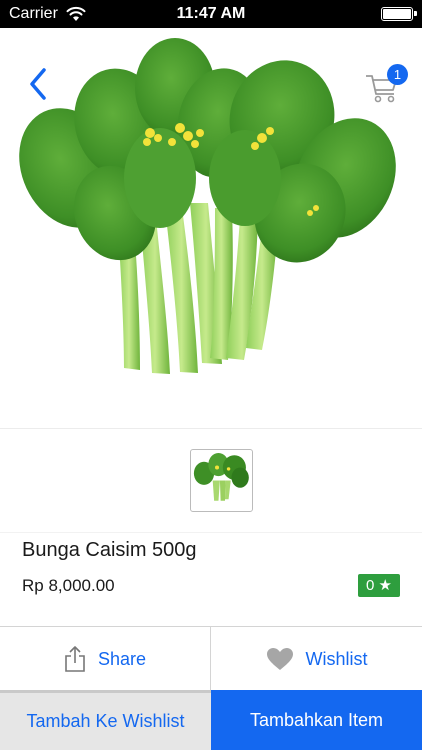  I want to click on wishlist-label: Wishlist, so click(336, 658).